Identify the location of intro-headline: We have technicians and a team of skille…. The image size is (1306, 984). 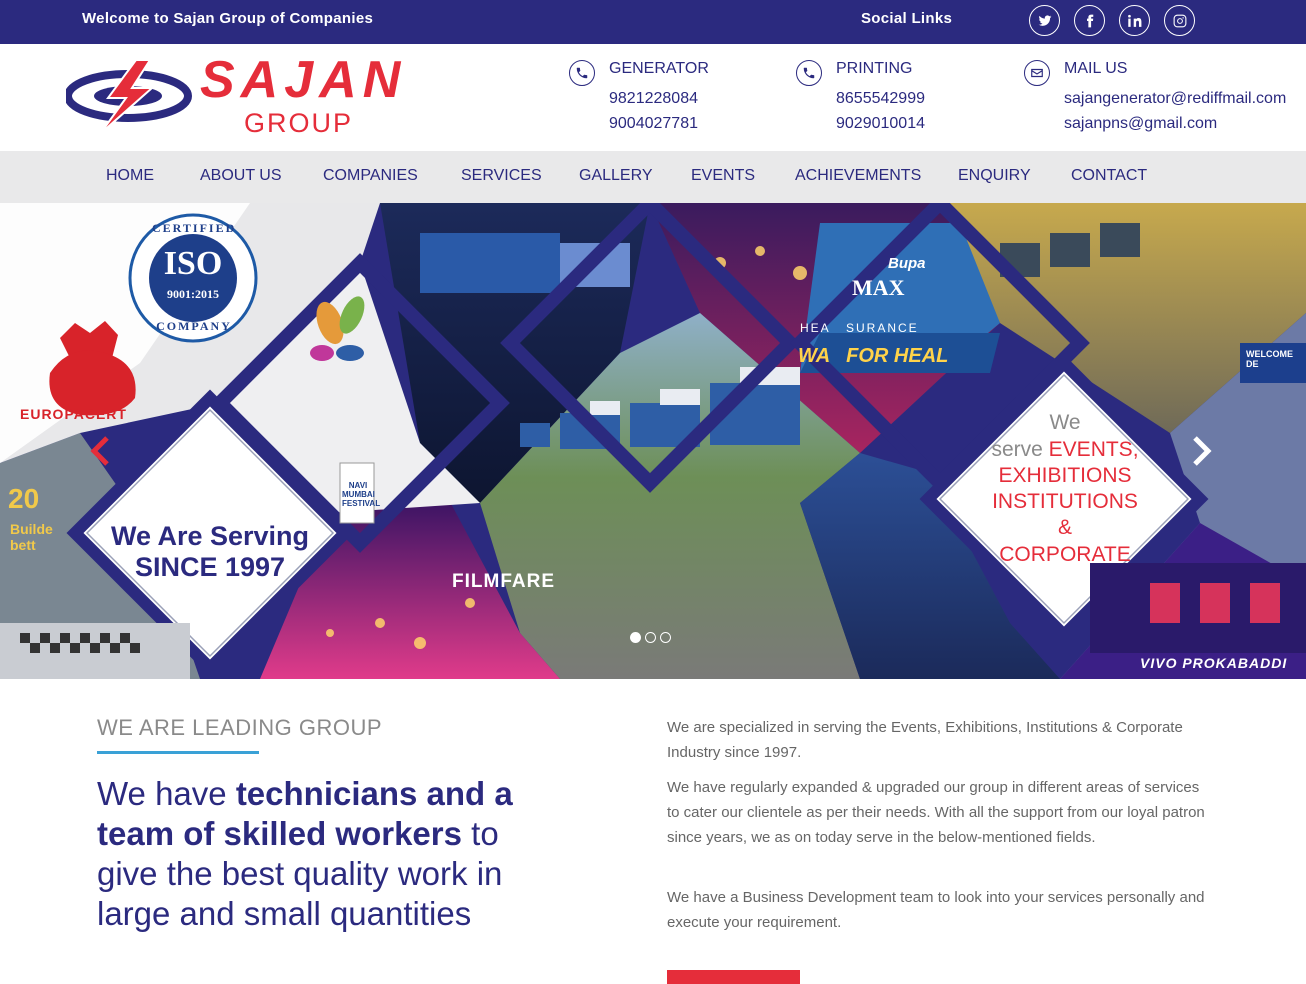
(332, 854).